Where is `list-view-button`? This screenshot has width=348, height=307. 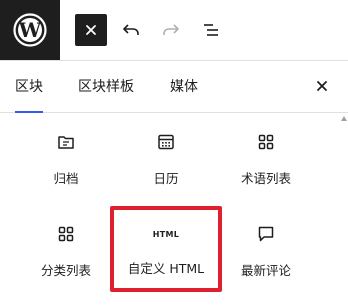 list-view-button is located at coordinates (211, 30).